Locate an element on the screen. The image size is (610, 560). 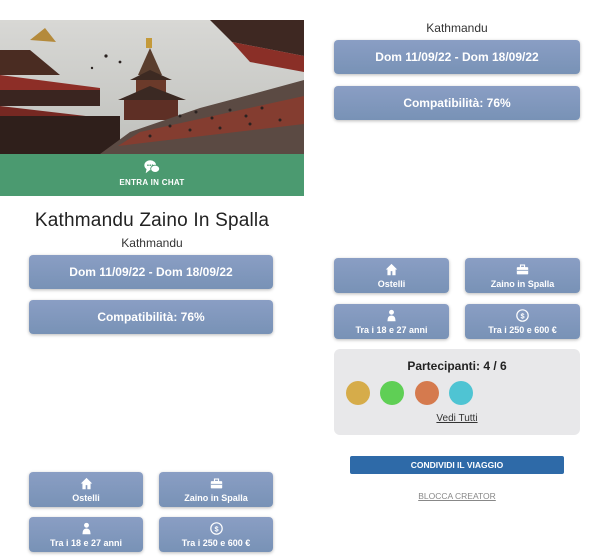
participants-count: Partecipanti: 4 / 6 is located at coordinates (457, 366).